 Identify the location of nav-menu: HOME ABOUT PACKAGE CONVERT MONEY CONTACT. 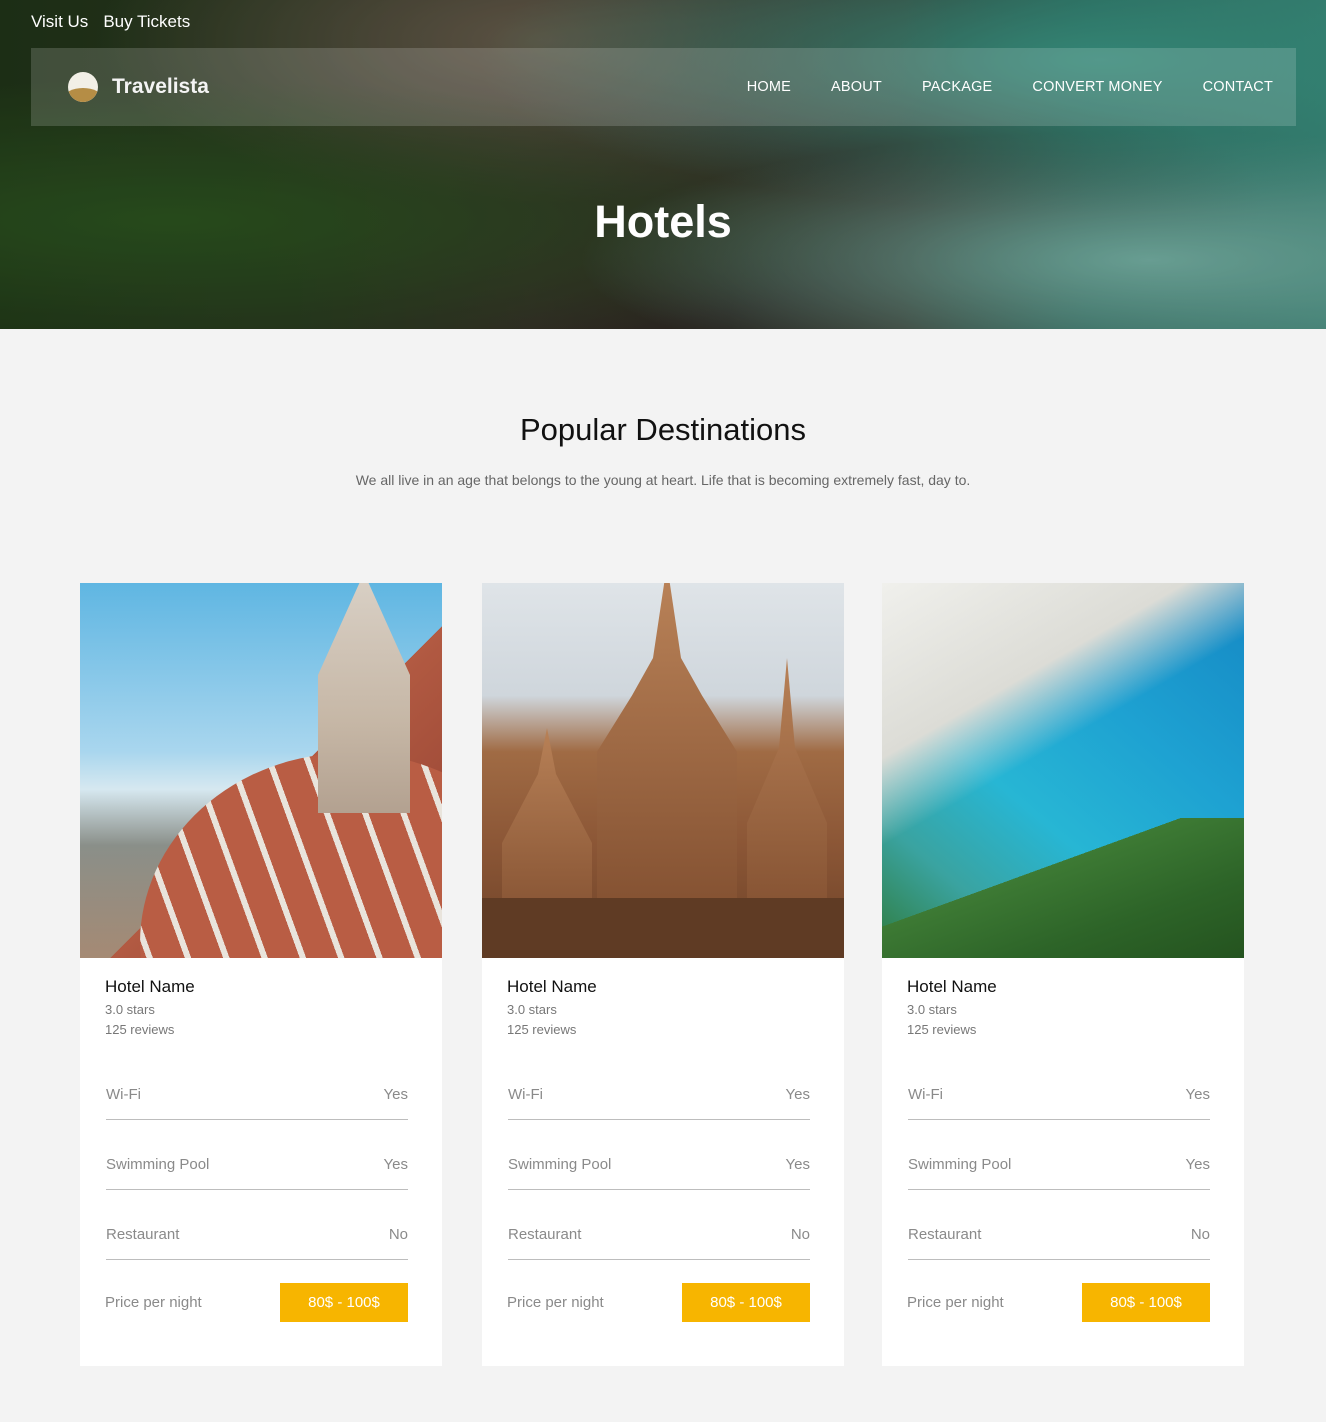
(1010, 87).